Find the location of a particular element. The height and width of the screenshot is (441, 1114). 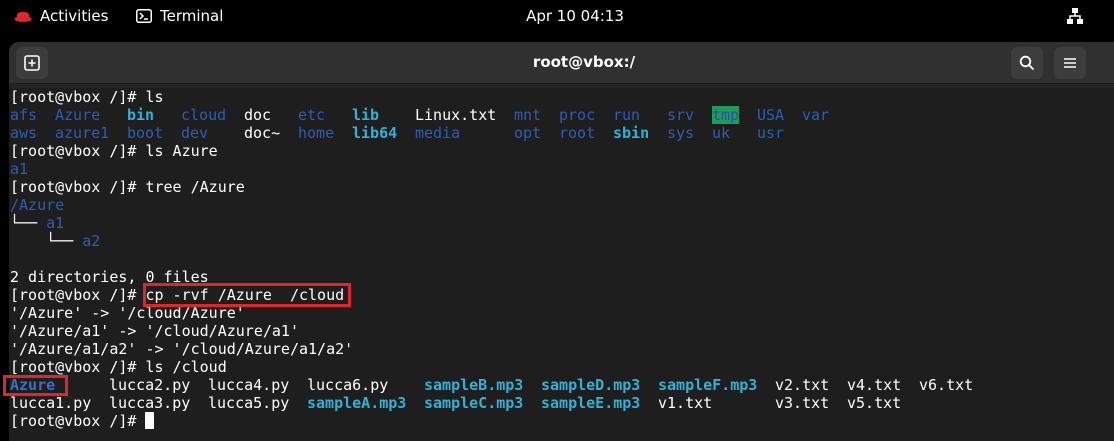

menu-button is located at coordinates (1070, 63).